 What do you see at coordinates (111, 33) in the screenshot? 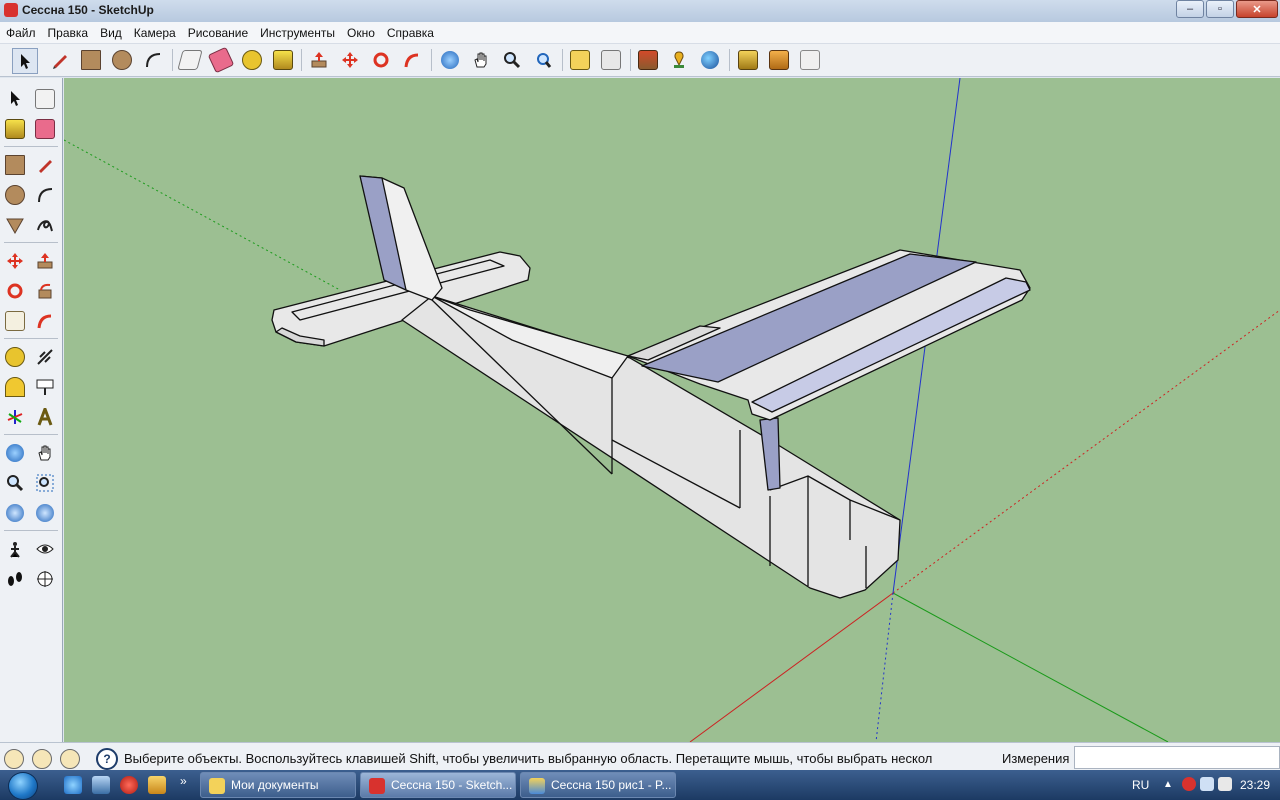
I see `menu-view: Вид` at bounding box center [111, 33].